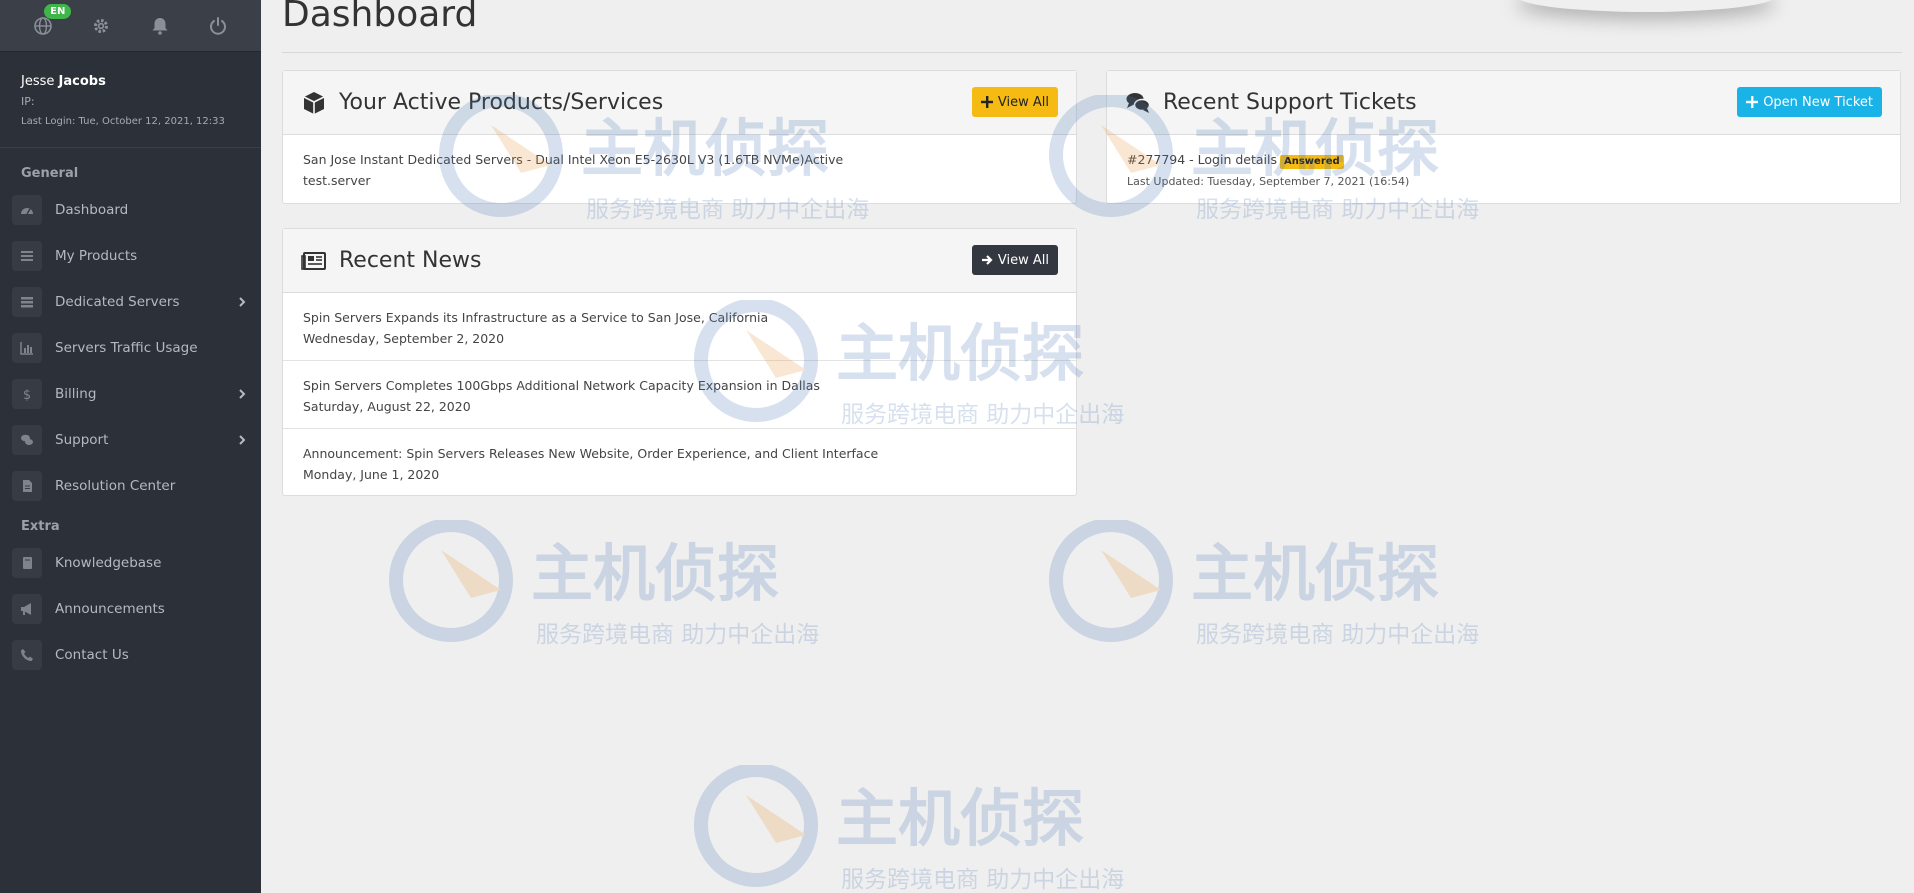 The height and width of the screenshot is (893, 1914). What do you see at coordinates (27, 486) in the screenshot?
I see `document-icon` at bounding box center [27, 486].